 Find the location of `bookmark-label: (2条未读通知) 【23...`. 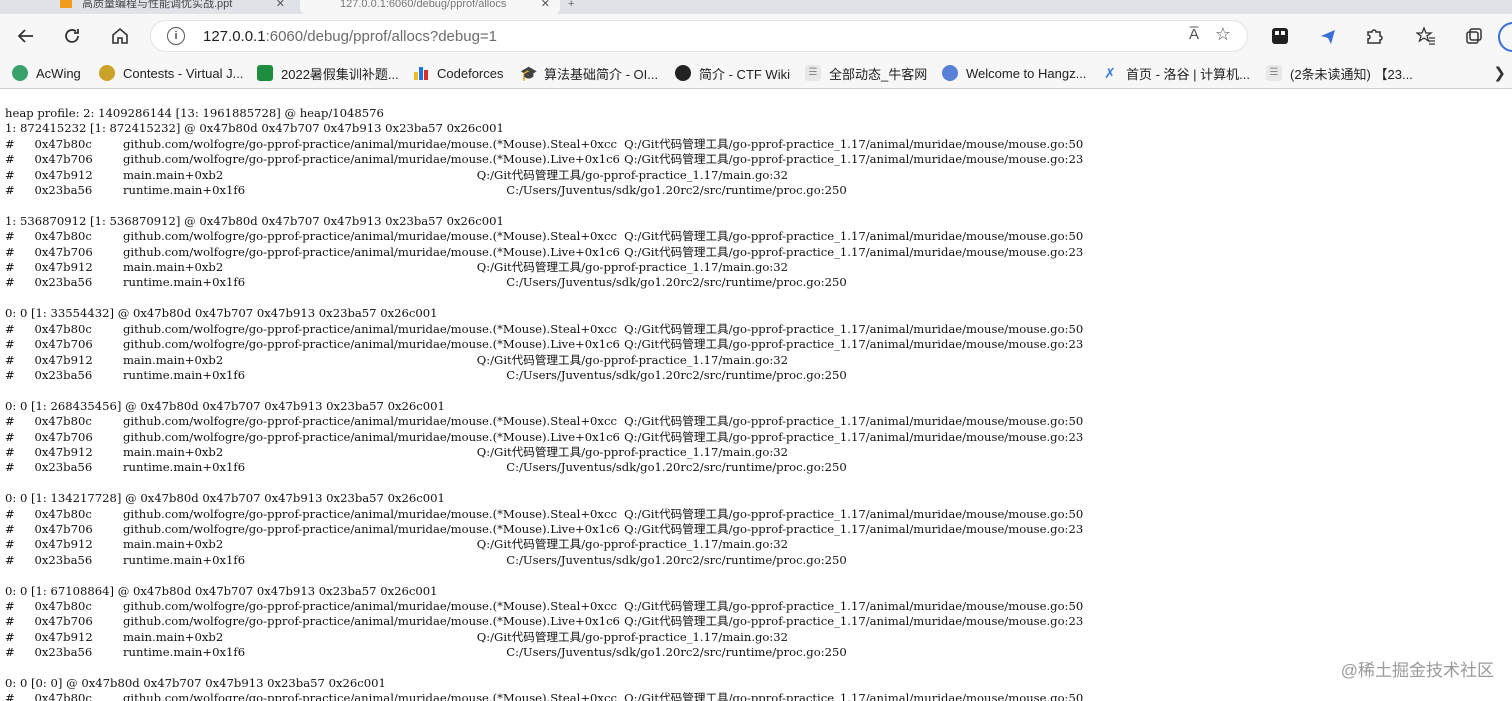

bookmark-label: (2条未读通知) 【23... is located at coordinates (1351, 74).